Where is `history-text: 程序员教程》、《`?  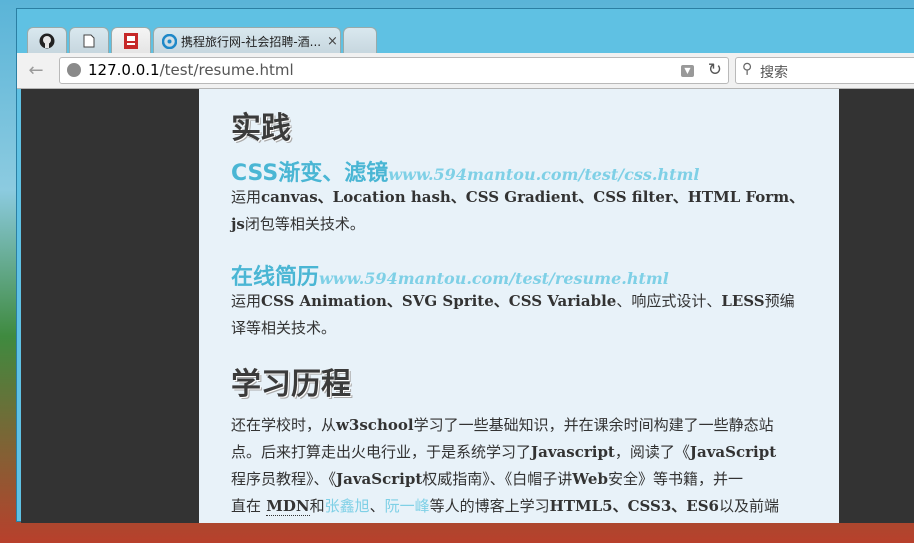
history-text: 程序员教程》、《 is located at coordinates (284, 479).